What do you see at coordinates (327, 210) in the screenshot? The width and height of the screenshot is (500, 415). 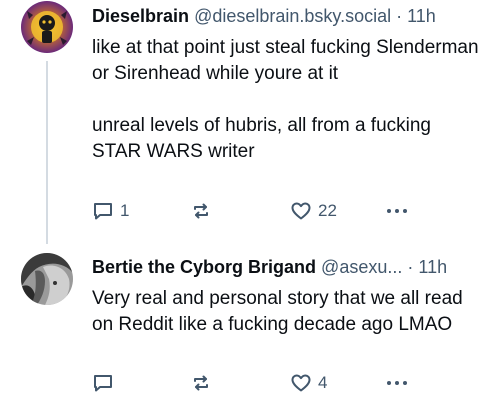 I see `like-count: 22` at bounding box center [327, 210].